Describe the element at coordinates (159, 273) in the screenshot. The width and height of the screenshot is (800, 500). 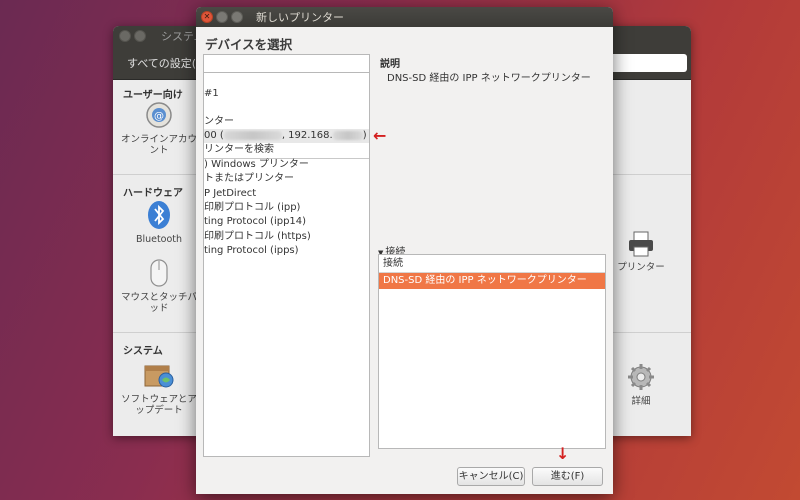
I see `mouse-icon` at that location.